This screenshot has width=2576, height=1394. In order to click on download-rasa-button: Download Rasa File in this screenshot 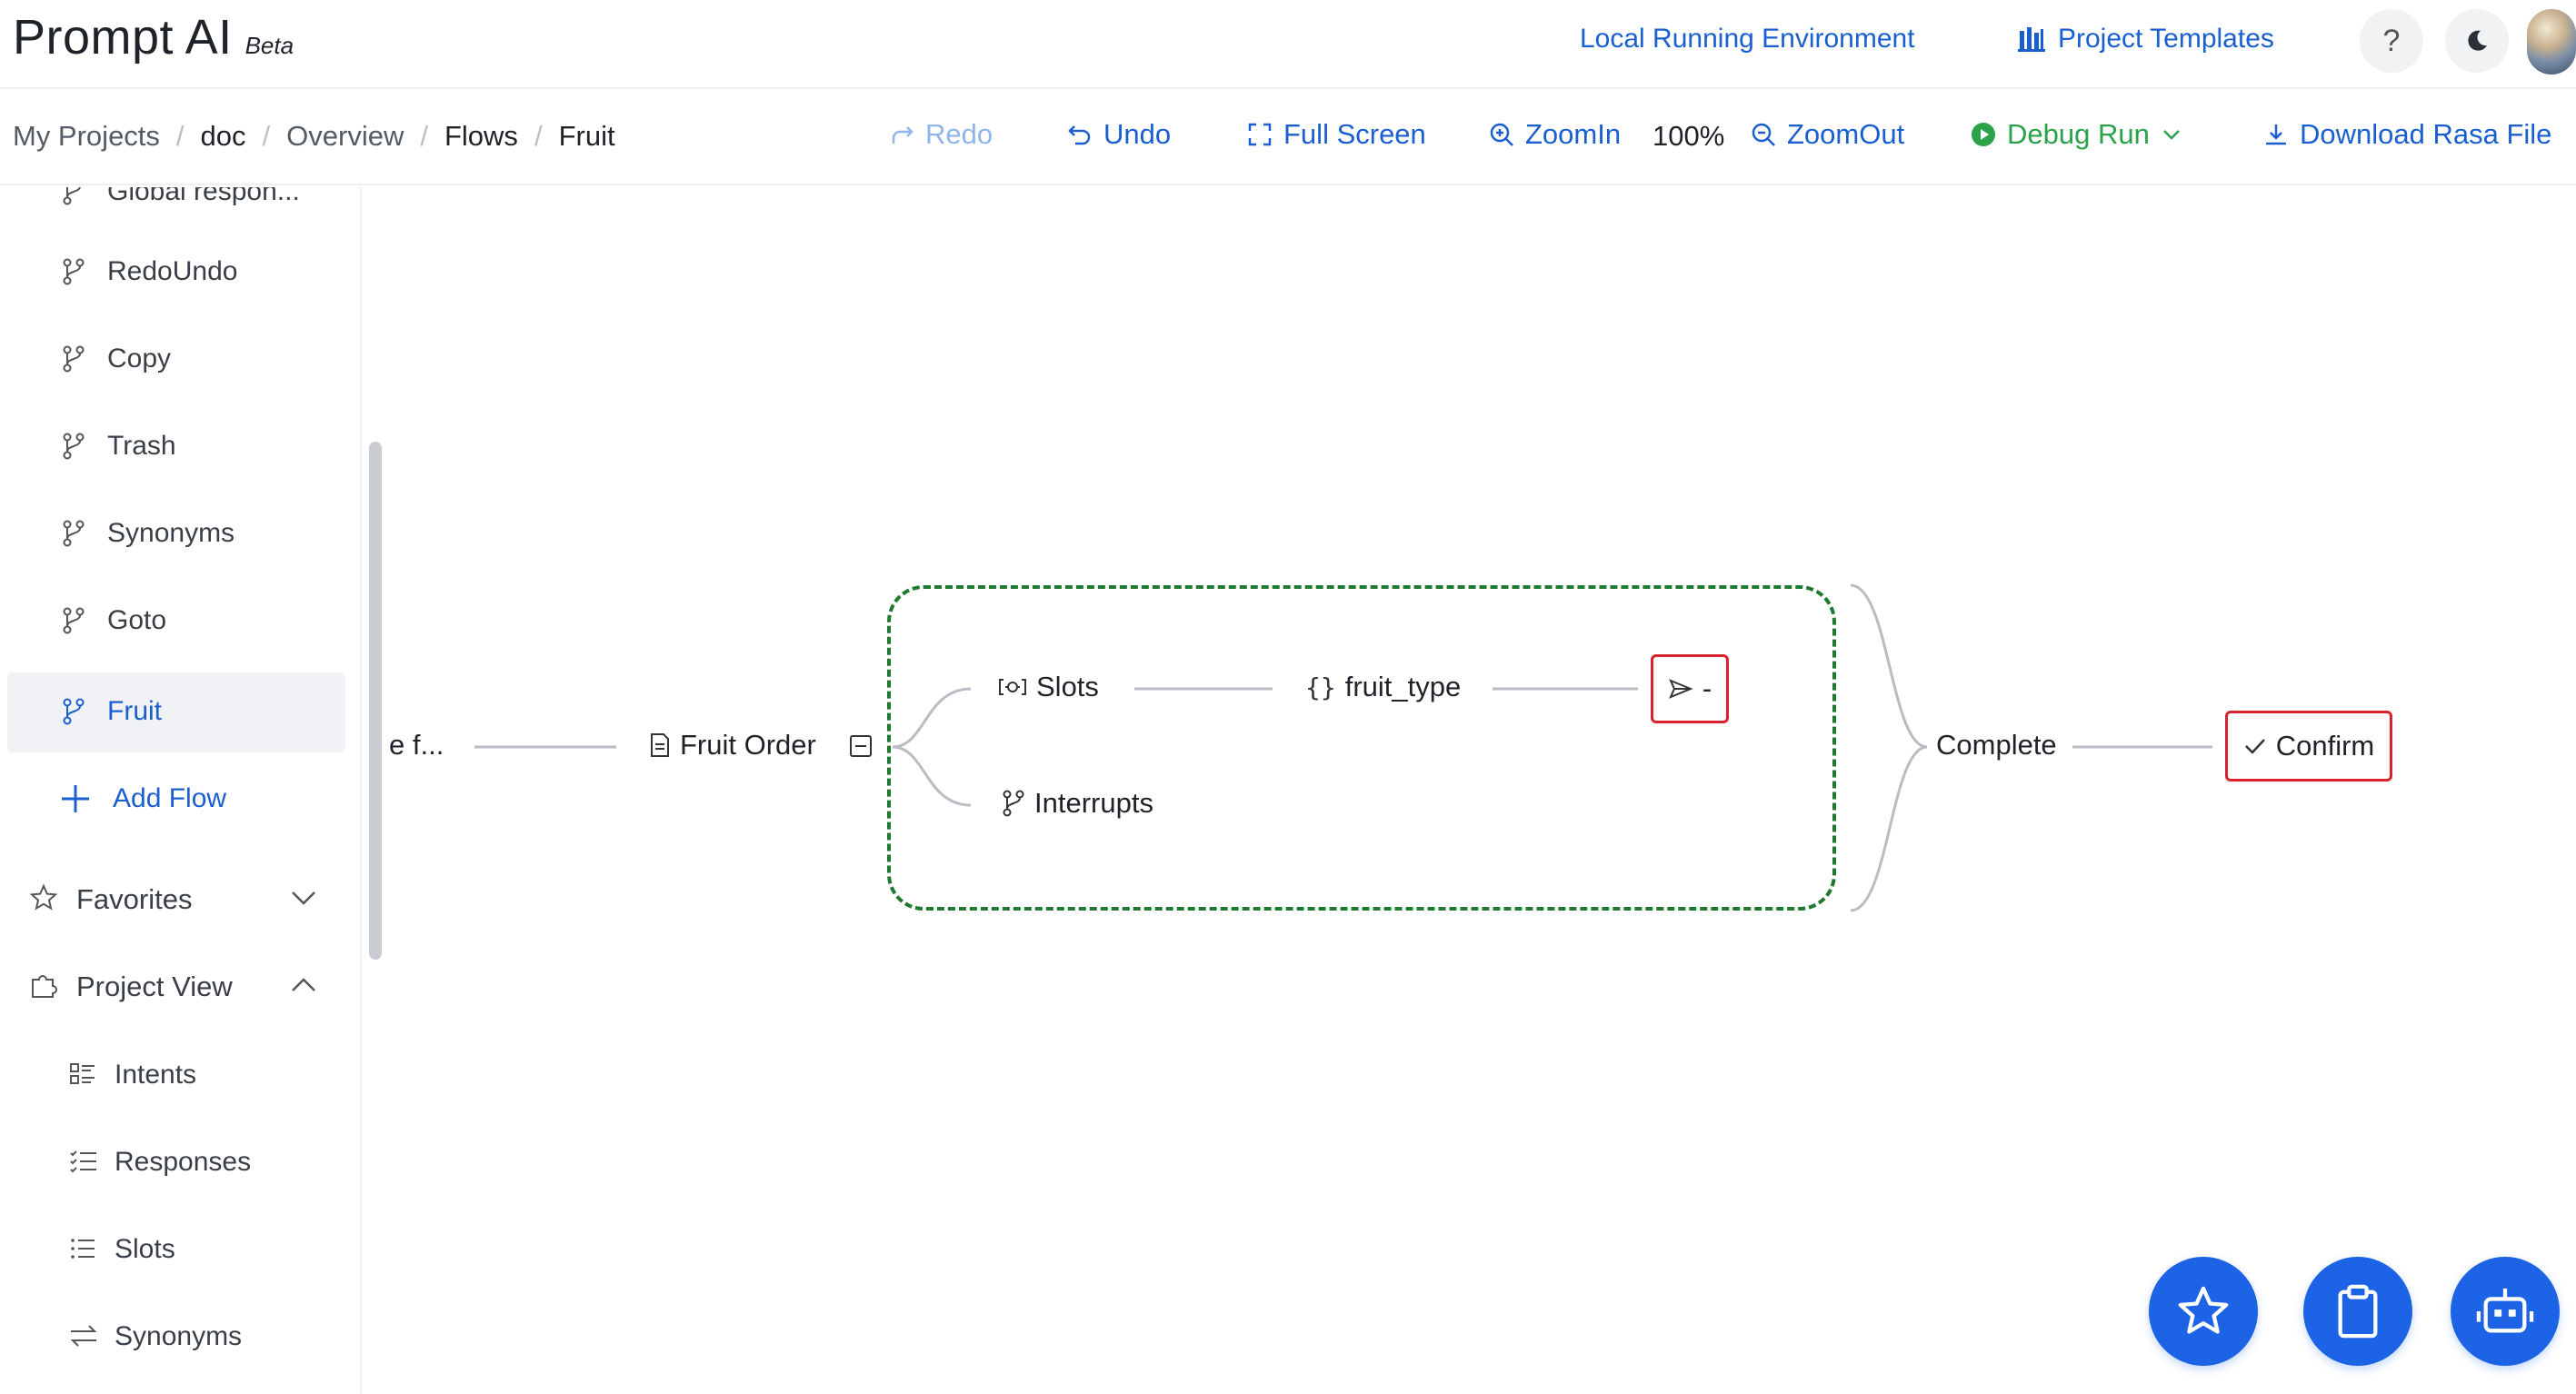, I will do `click(2407, 134)`.